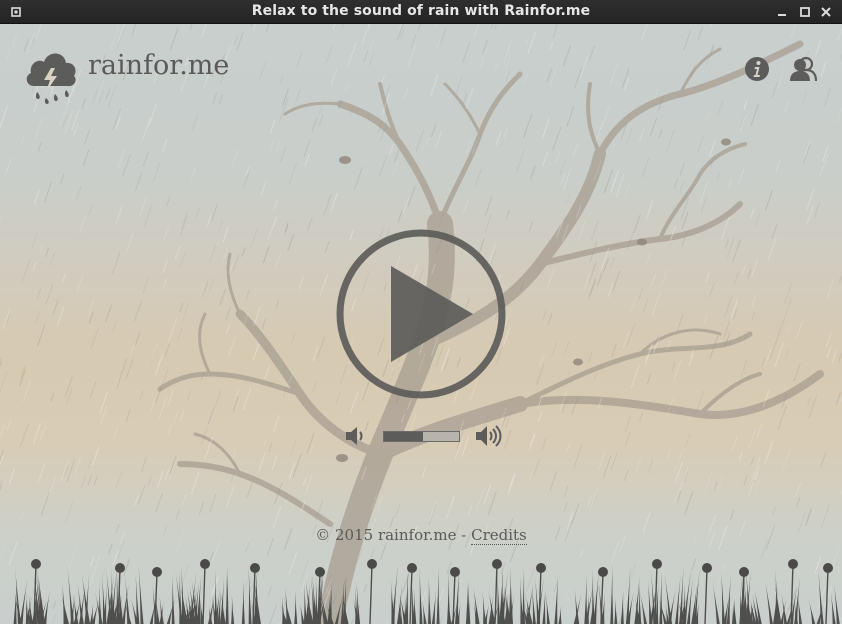 The height and width of the screenshot is (624, 842). Describe the element at coordinates (499, 535) in the screenshot. I see `credits-link: Credits` at that location.